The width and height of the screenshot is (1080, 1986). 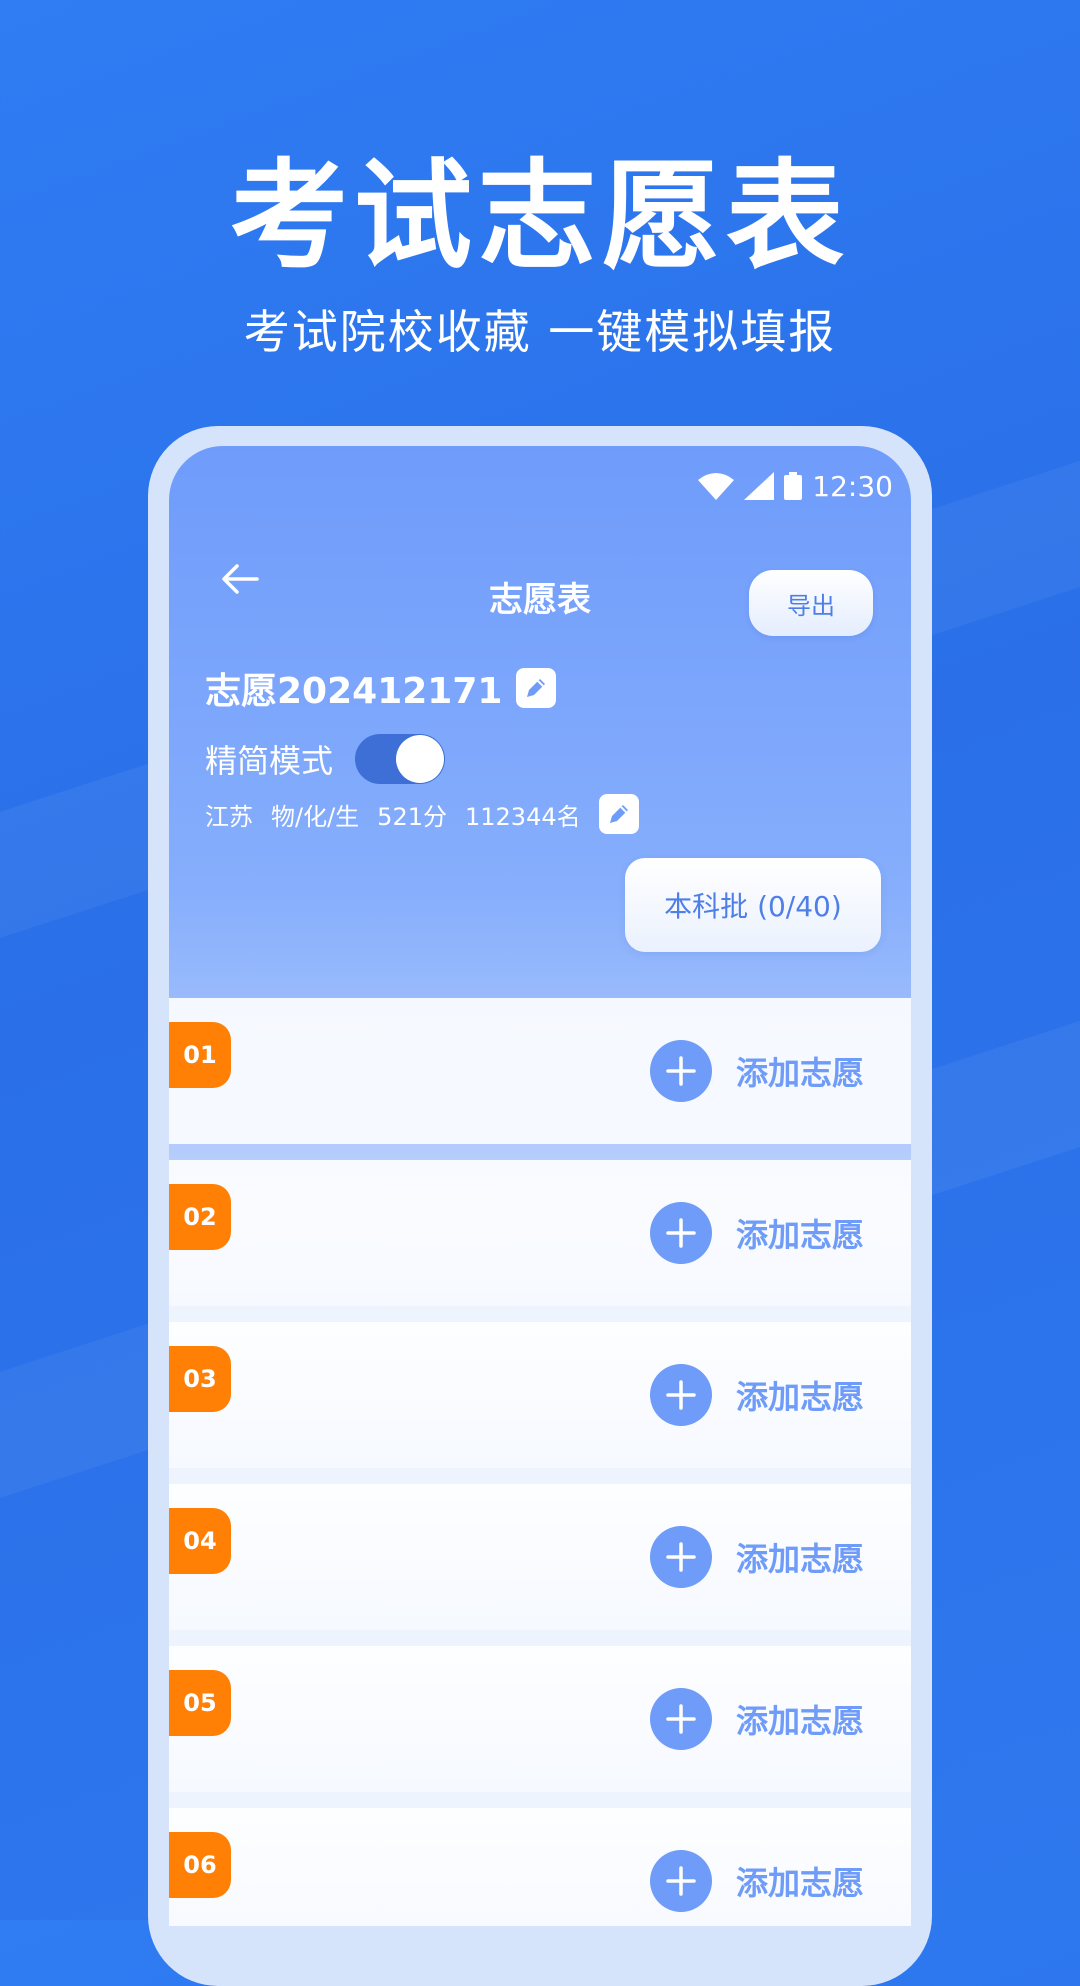 What do you see at coordinates (354, 691) in the screenshot?
I see `plan-name: 志愿202412171` at bounding box center [354, 691].